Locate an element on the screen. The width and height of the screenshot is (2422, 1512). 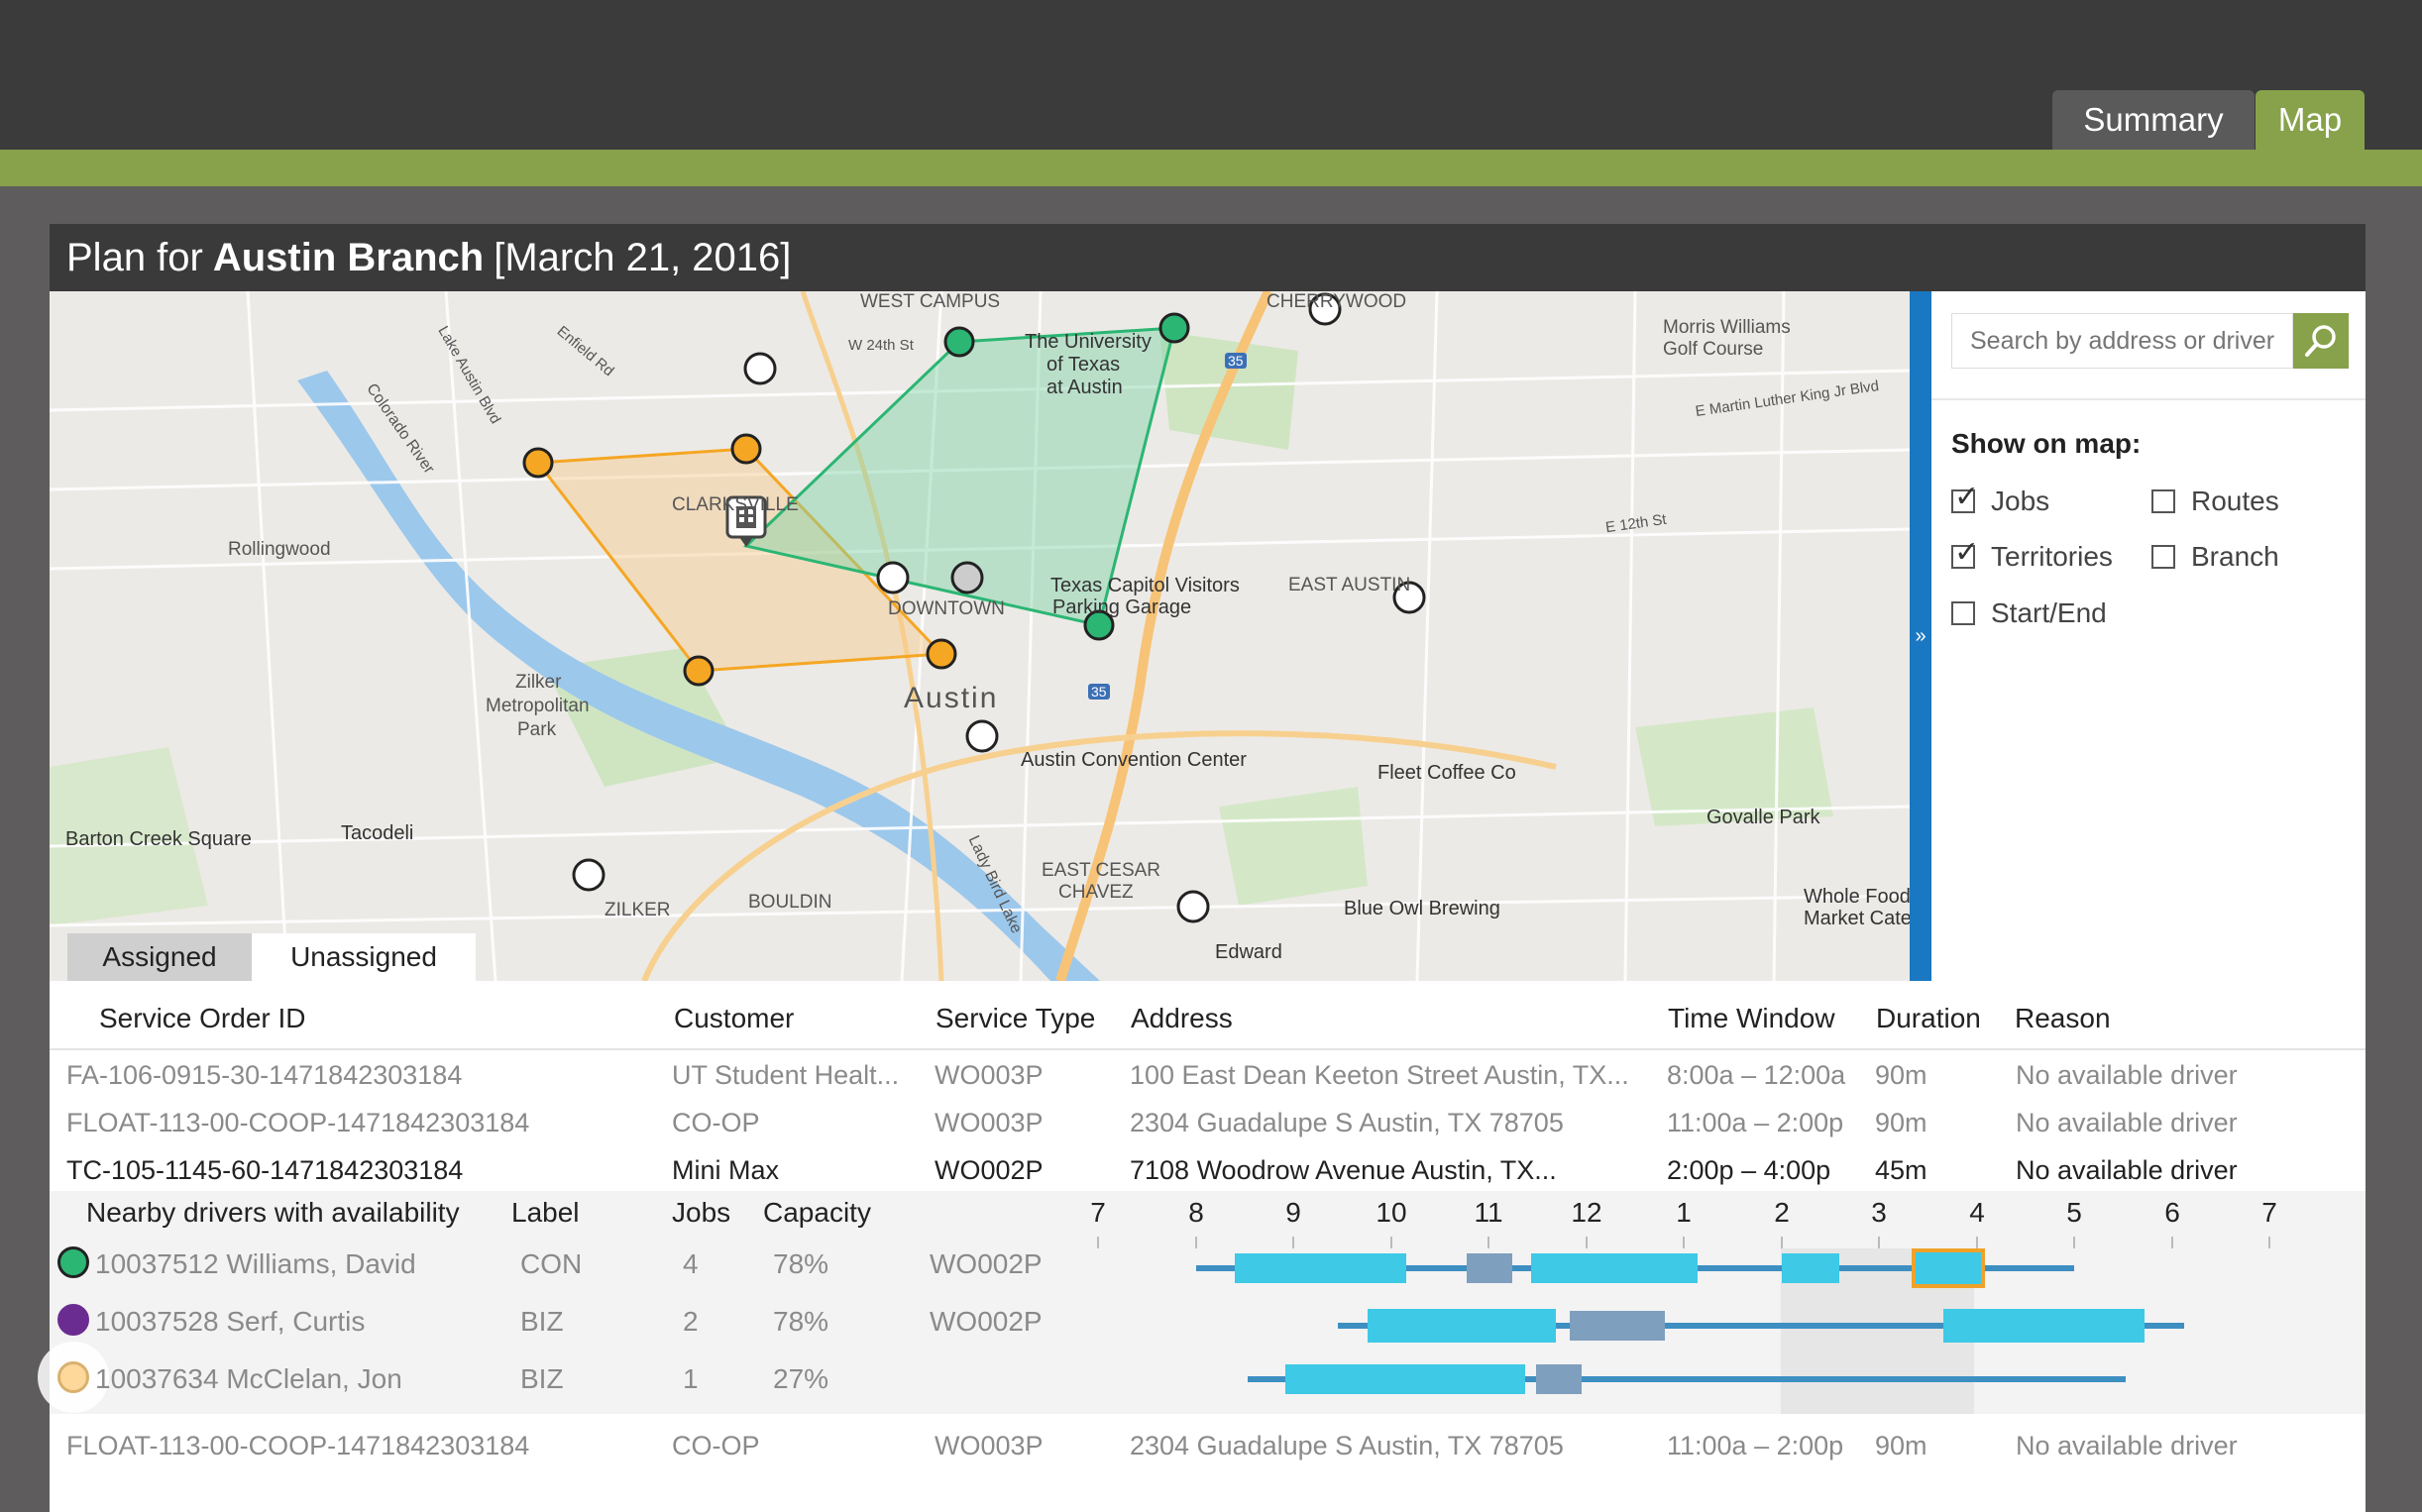
checkbox-branch: Branch is located at coordinates (2215, 557).